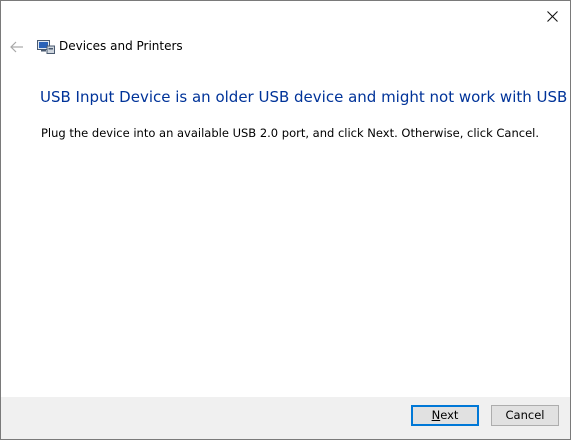  I want to click on devices-and-printers-icon, so click(46, 47).